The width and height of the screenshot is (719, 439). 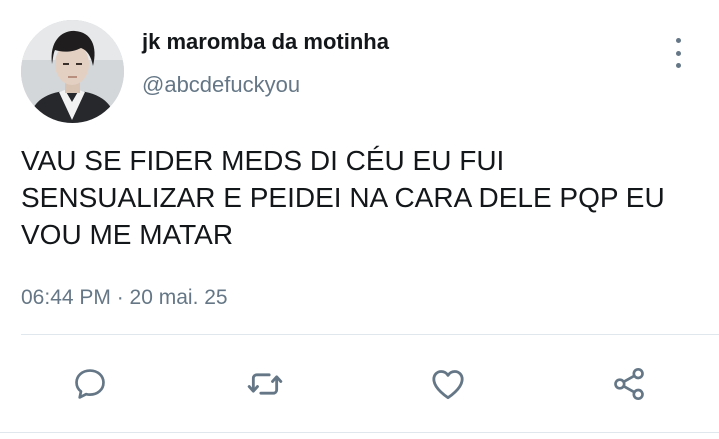 I want to click on share-icon, so click(x=629, y=384).